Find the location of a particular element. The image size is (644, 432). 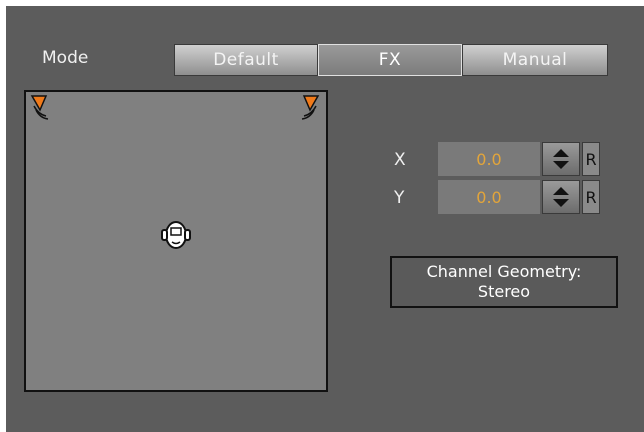

x-label: X is located at coordinates (400, 160).